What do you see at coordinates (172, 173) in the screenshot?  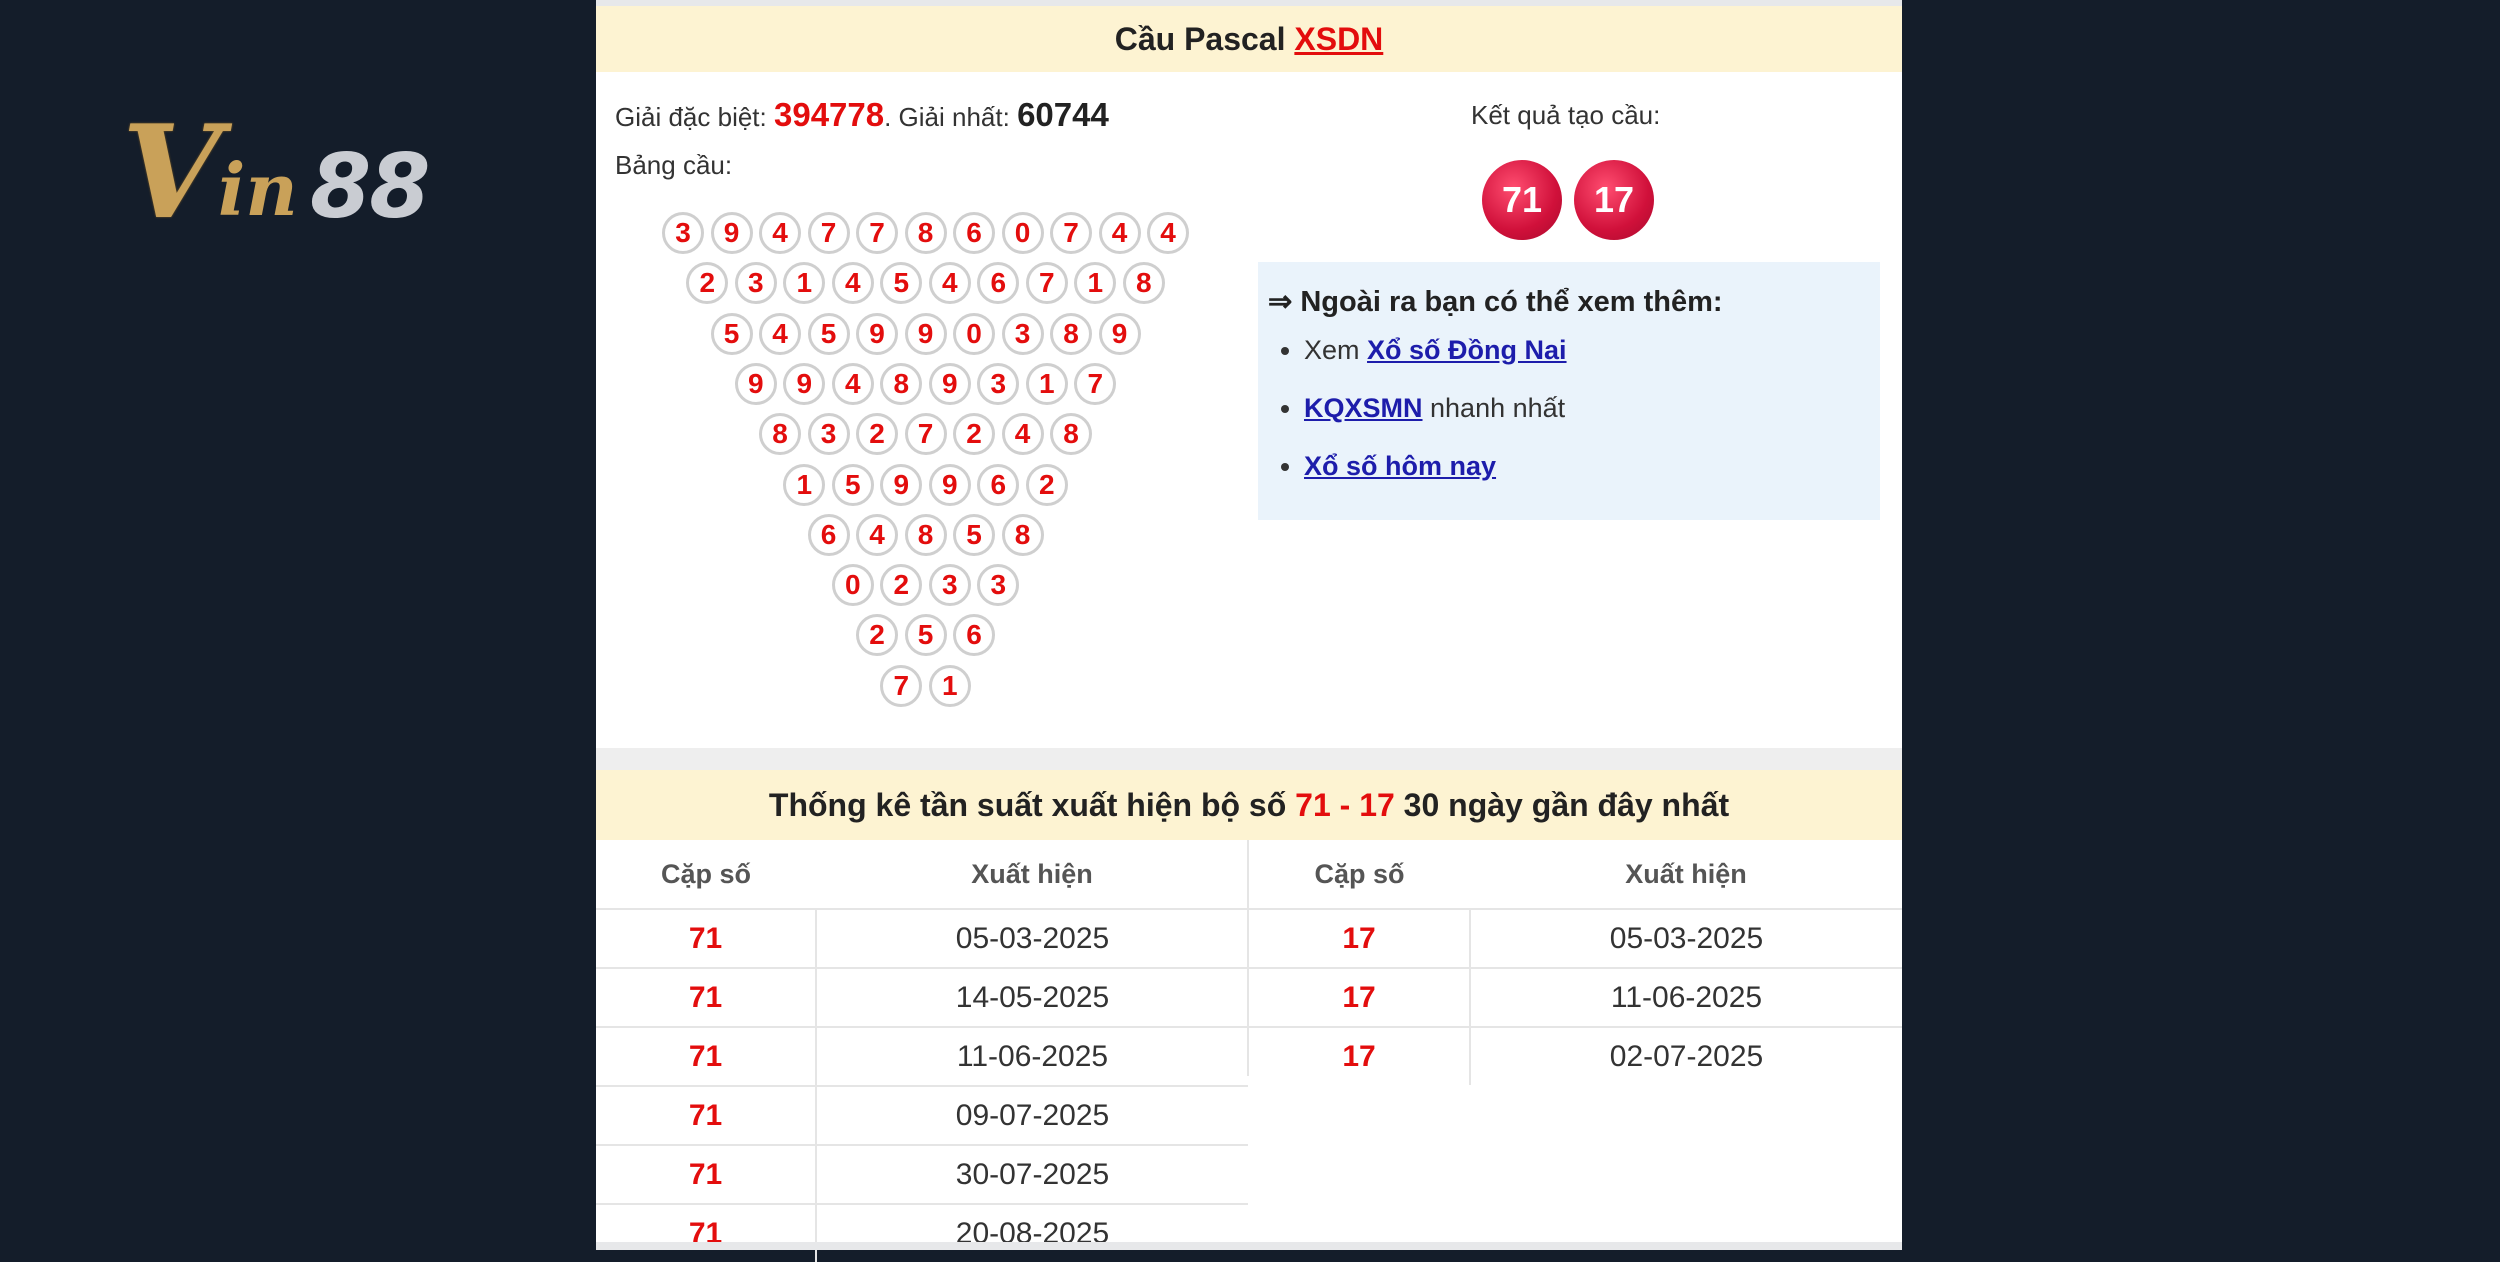 I see `logo-v: V` at bounding box center [172, 173].